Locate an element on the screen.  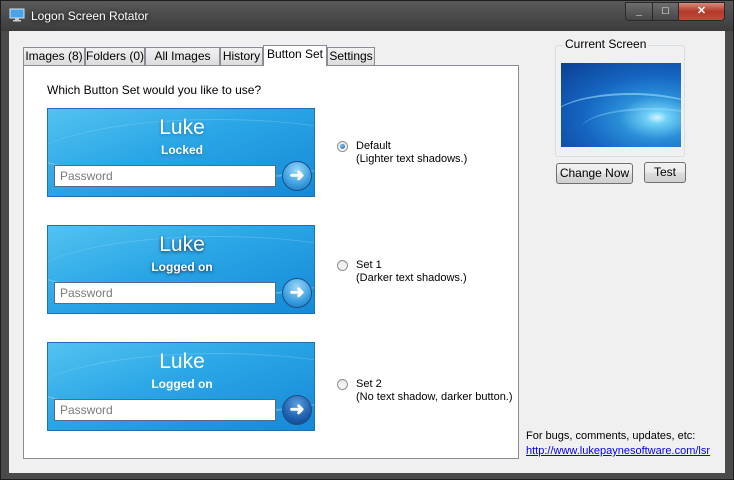
tab-history: History is located at coordinates (241, 56).